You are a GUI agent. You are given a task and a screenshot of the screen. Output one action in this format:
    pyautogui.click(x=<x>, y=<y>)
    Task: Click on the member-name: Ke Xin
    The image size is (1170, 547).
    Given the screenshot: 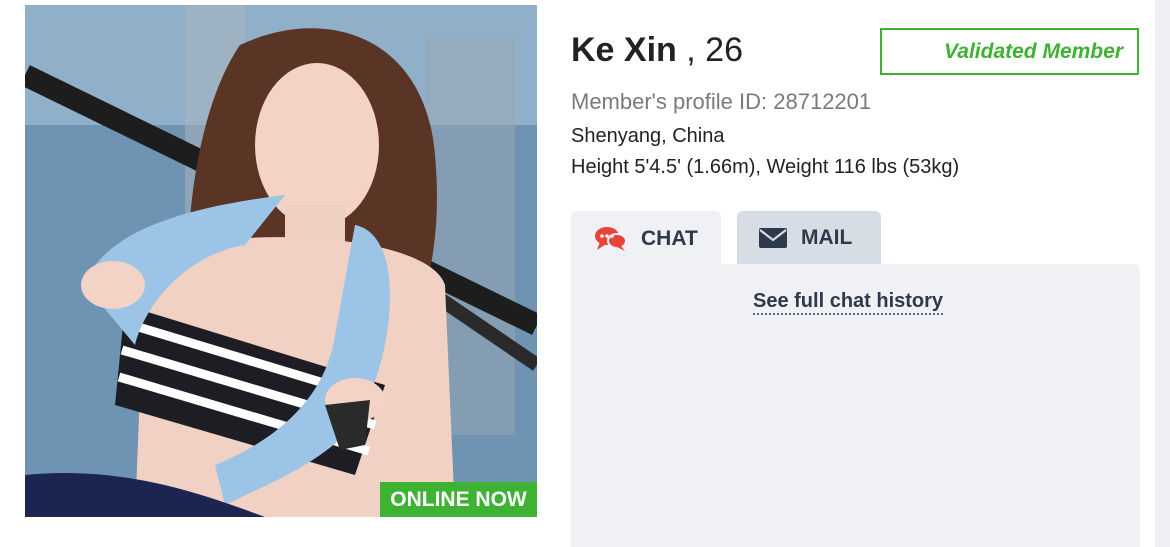 What is the action you would take?
    pyautogui.click(x=624, y=50)
    